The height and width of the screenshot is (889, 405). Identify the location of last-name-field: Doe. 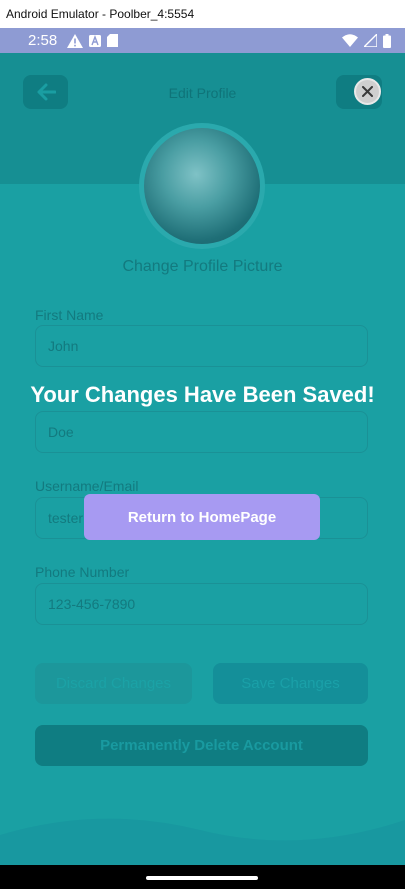
(201, 432).